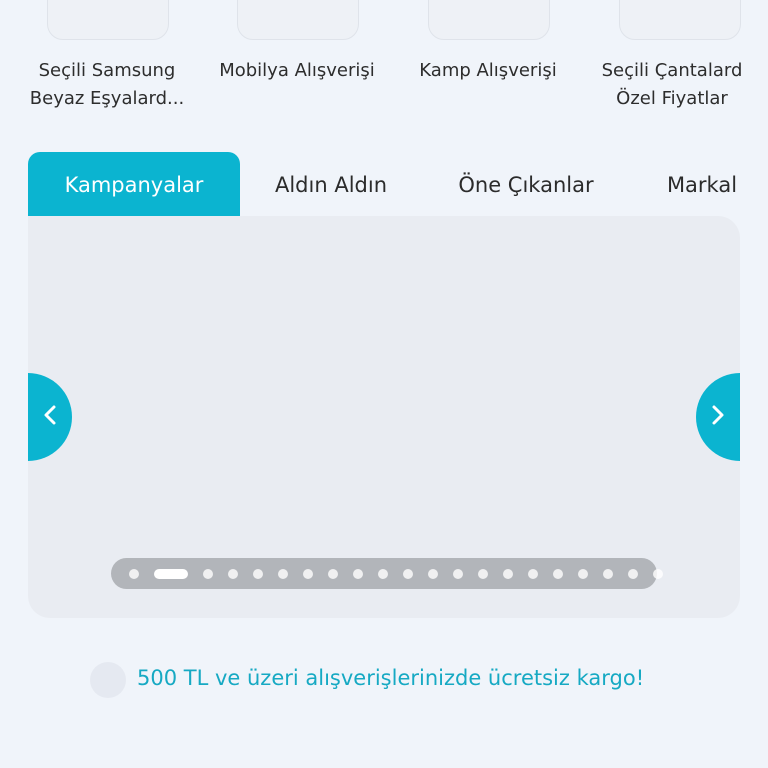  I want to click on chevron-left-icon, so click(50, 417).